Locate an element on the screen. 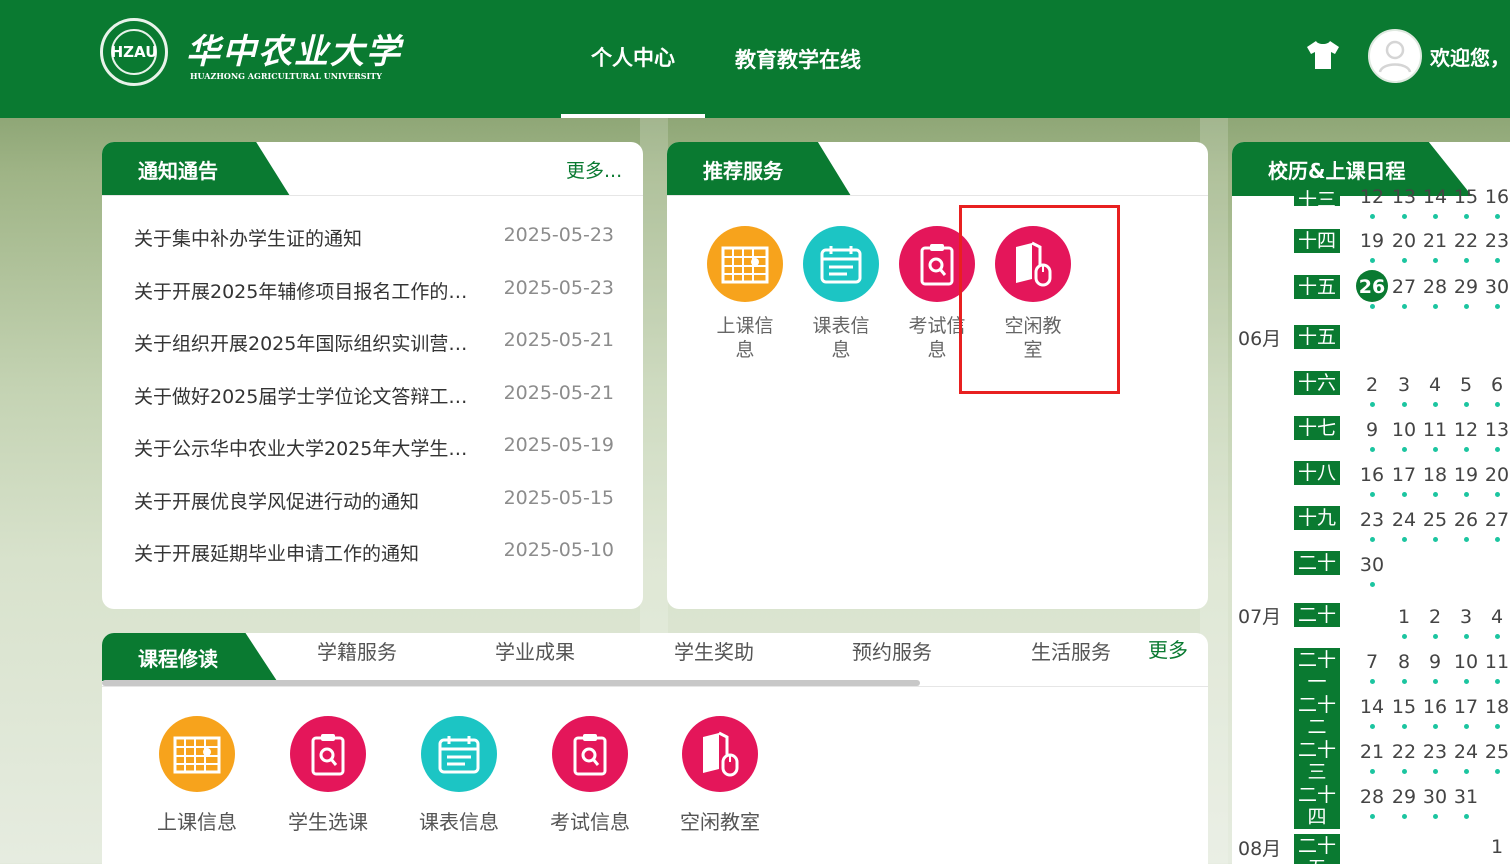  avatar is located at coordinates (1395, 56).